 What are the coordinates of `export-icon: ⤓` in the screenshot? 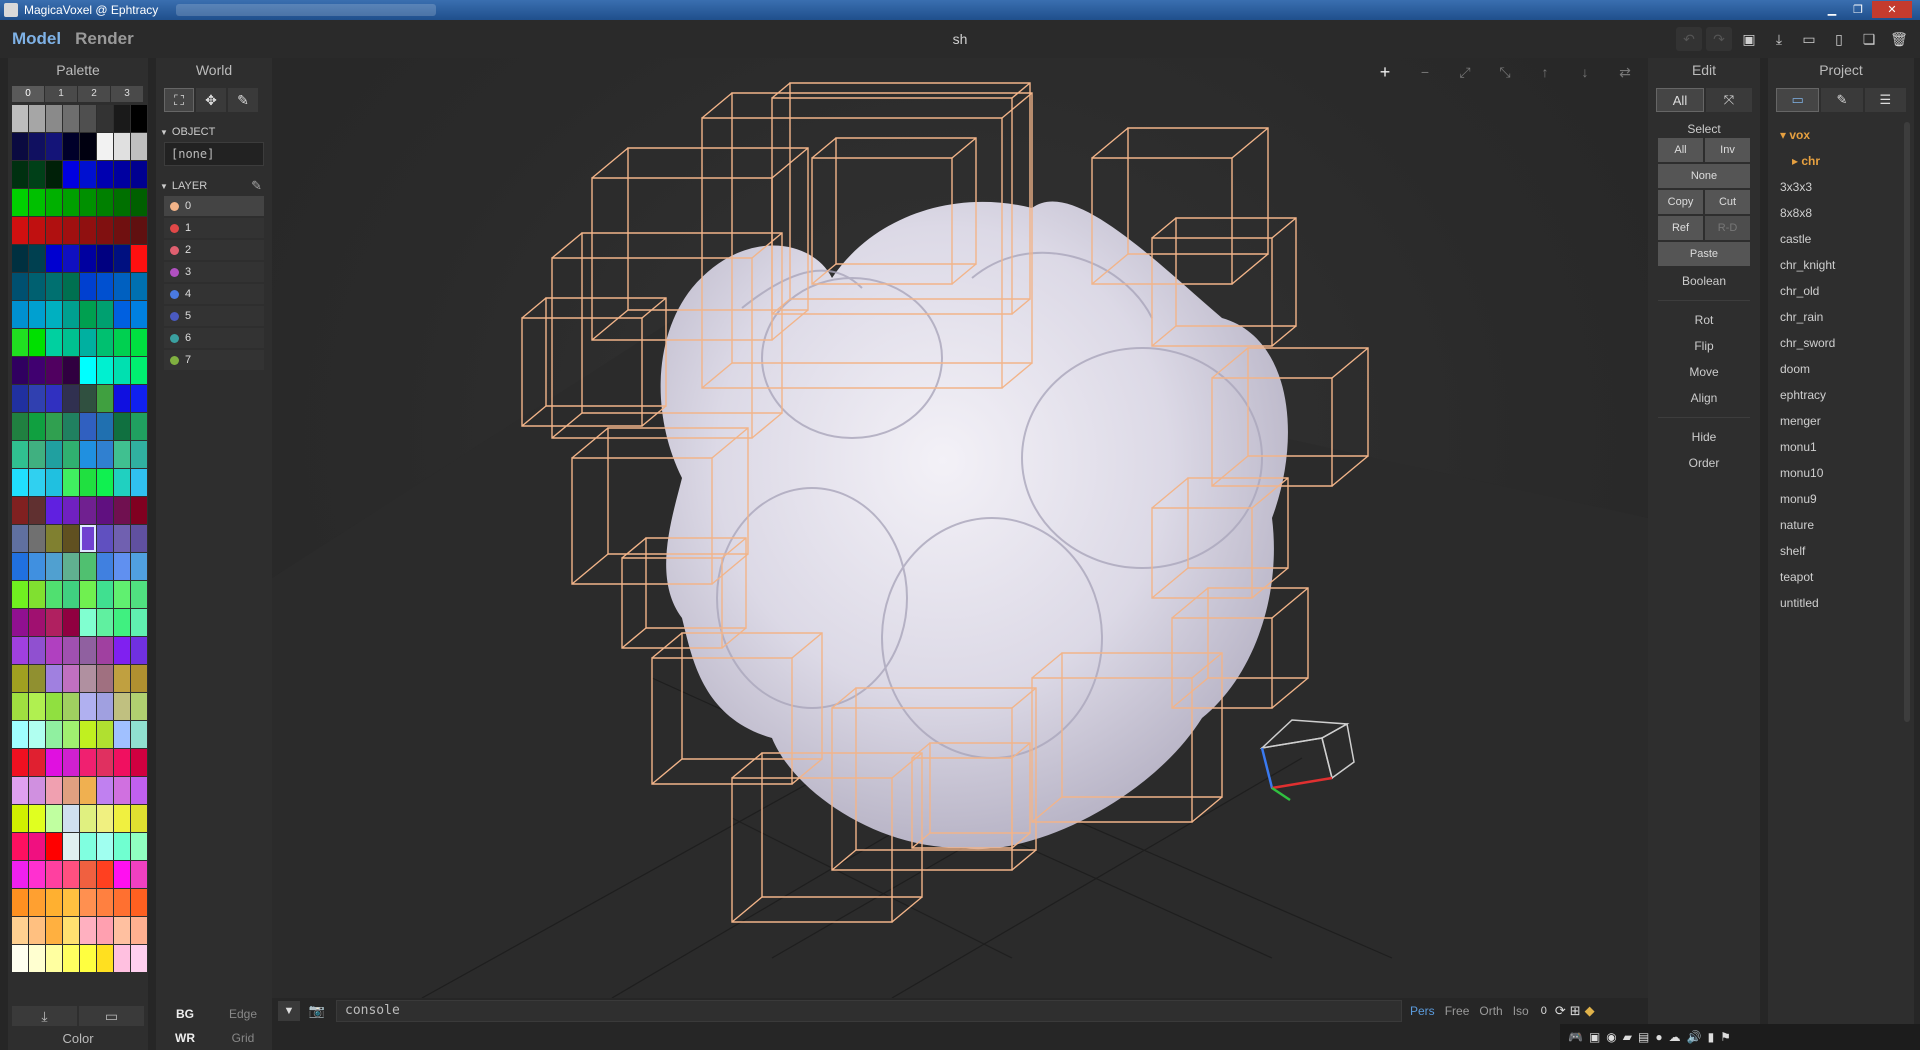 It's located at (1779, 39).